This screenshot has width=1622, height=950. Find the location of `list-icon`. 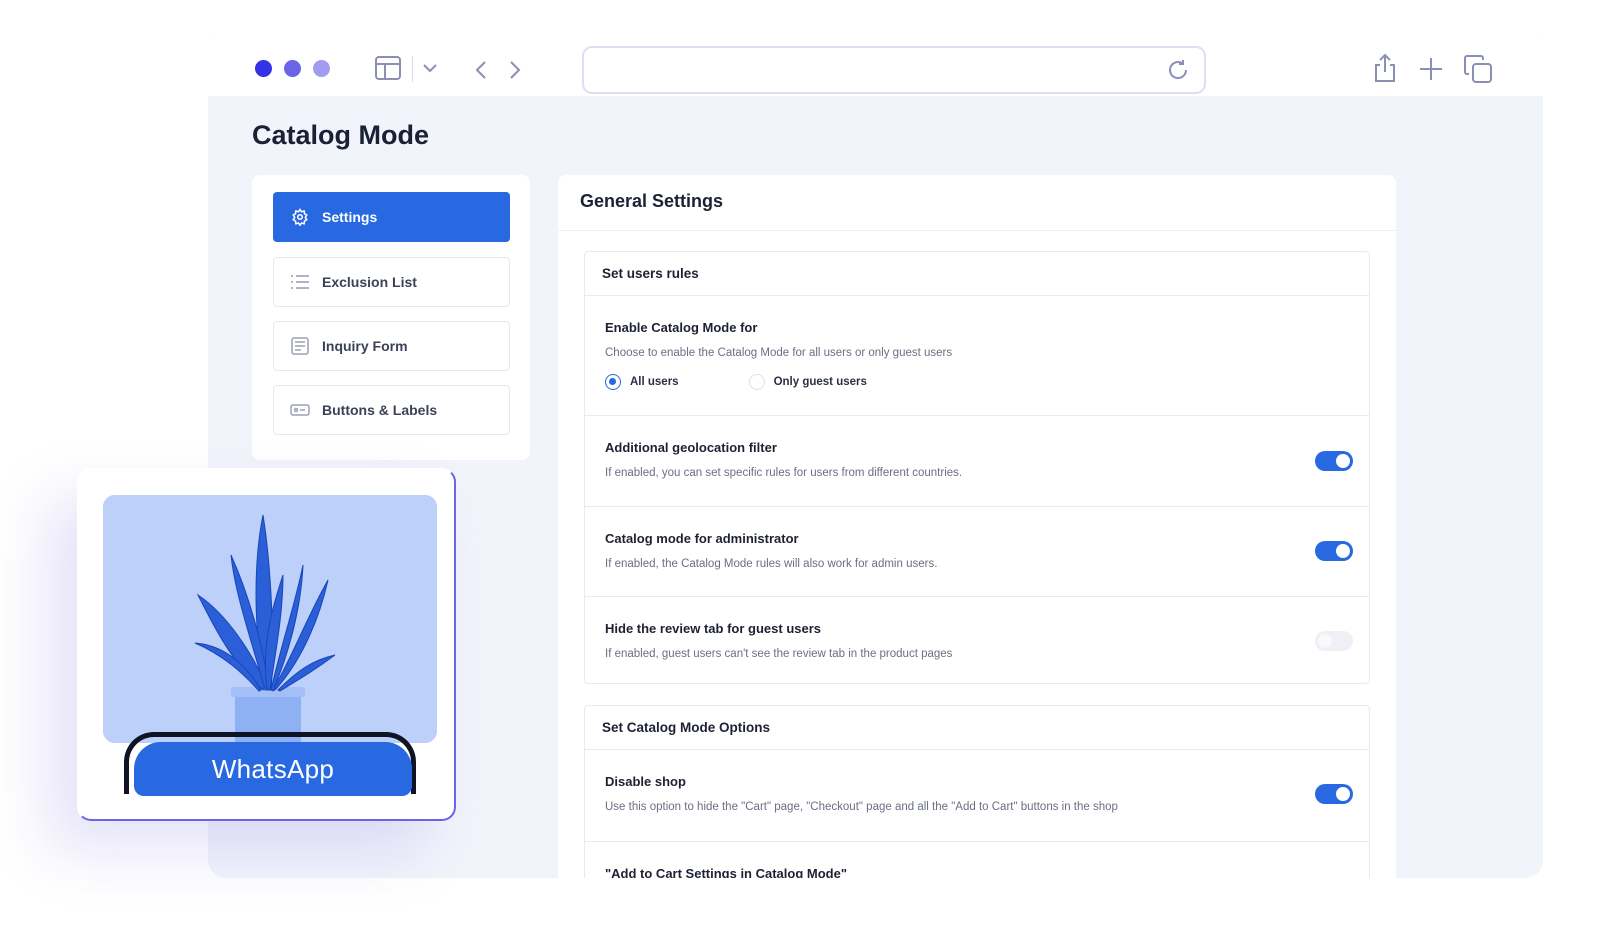

list-icon is located at coordinates (300, 282).